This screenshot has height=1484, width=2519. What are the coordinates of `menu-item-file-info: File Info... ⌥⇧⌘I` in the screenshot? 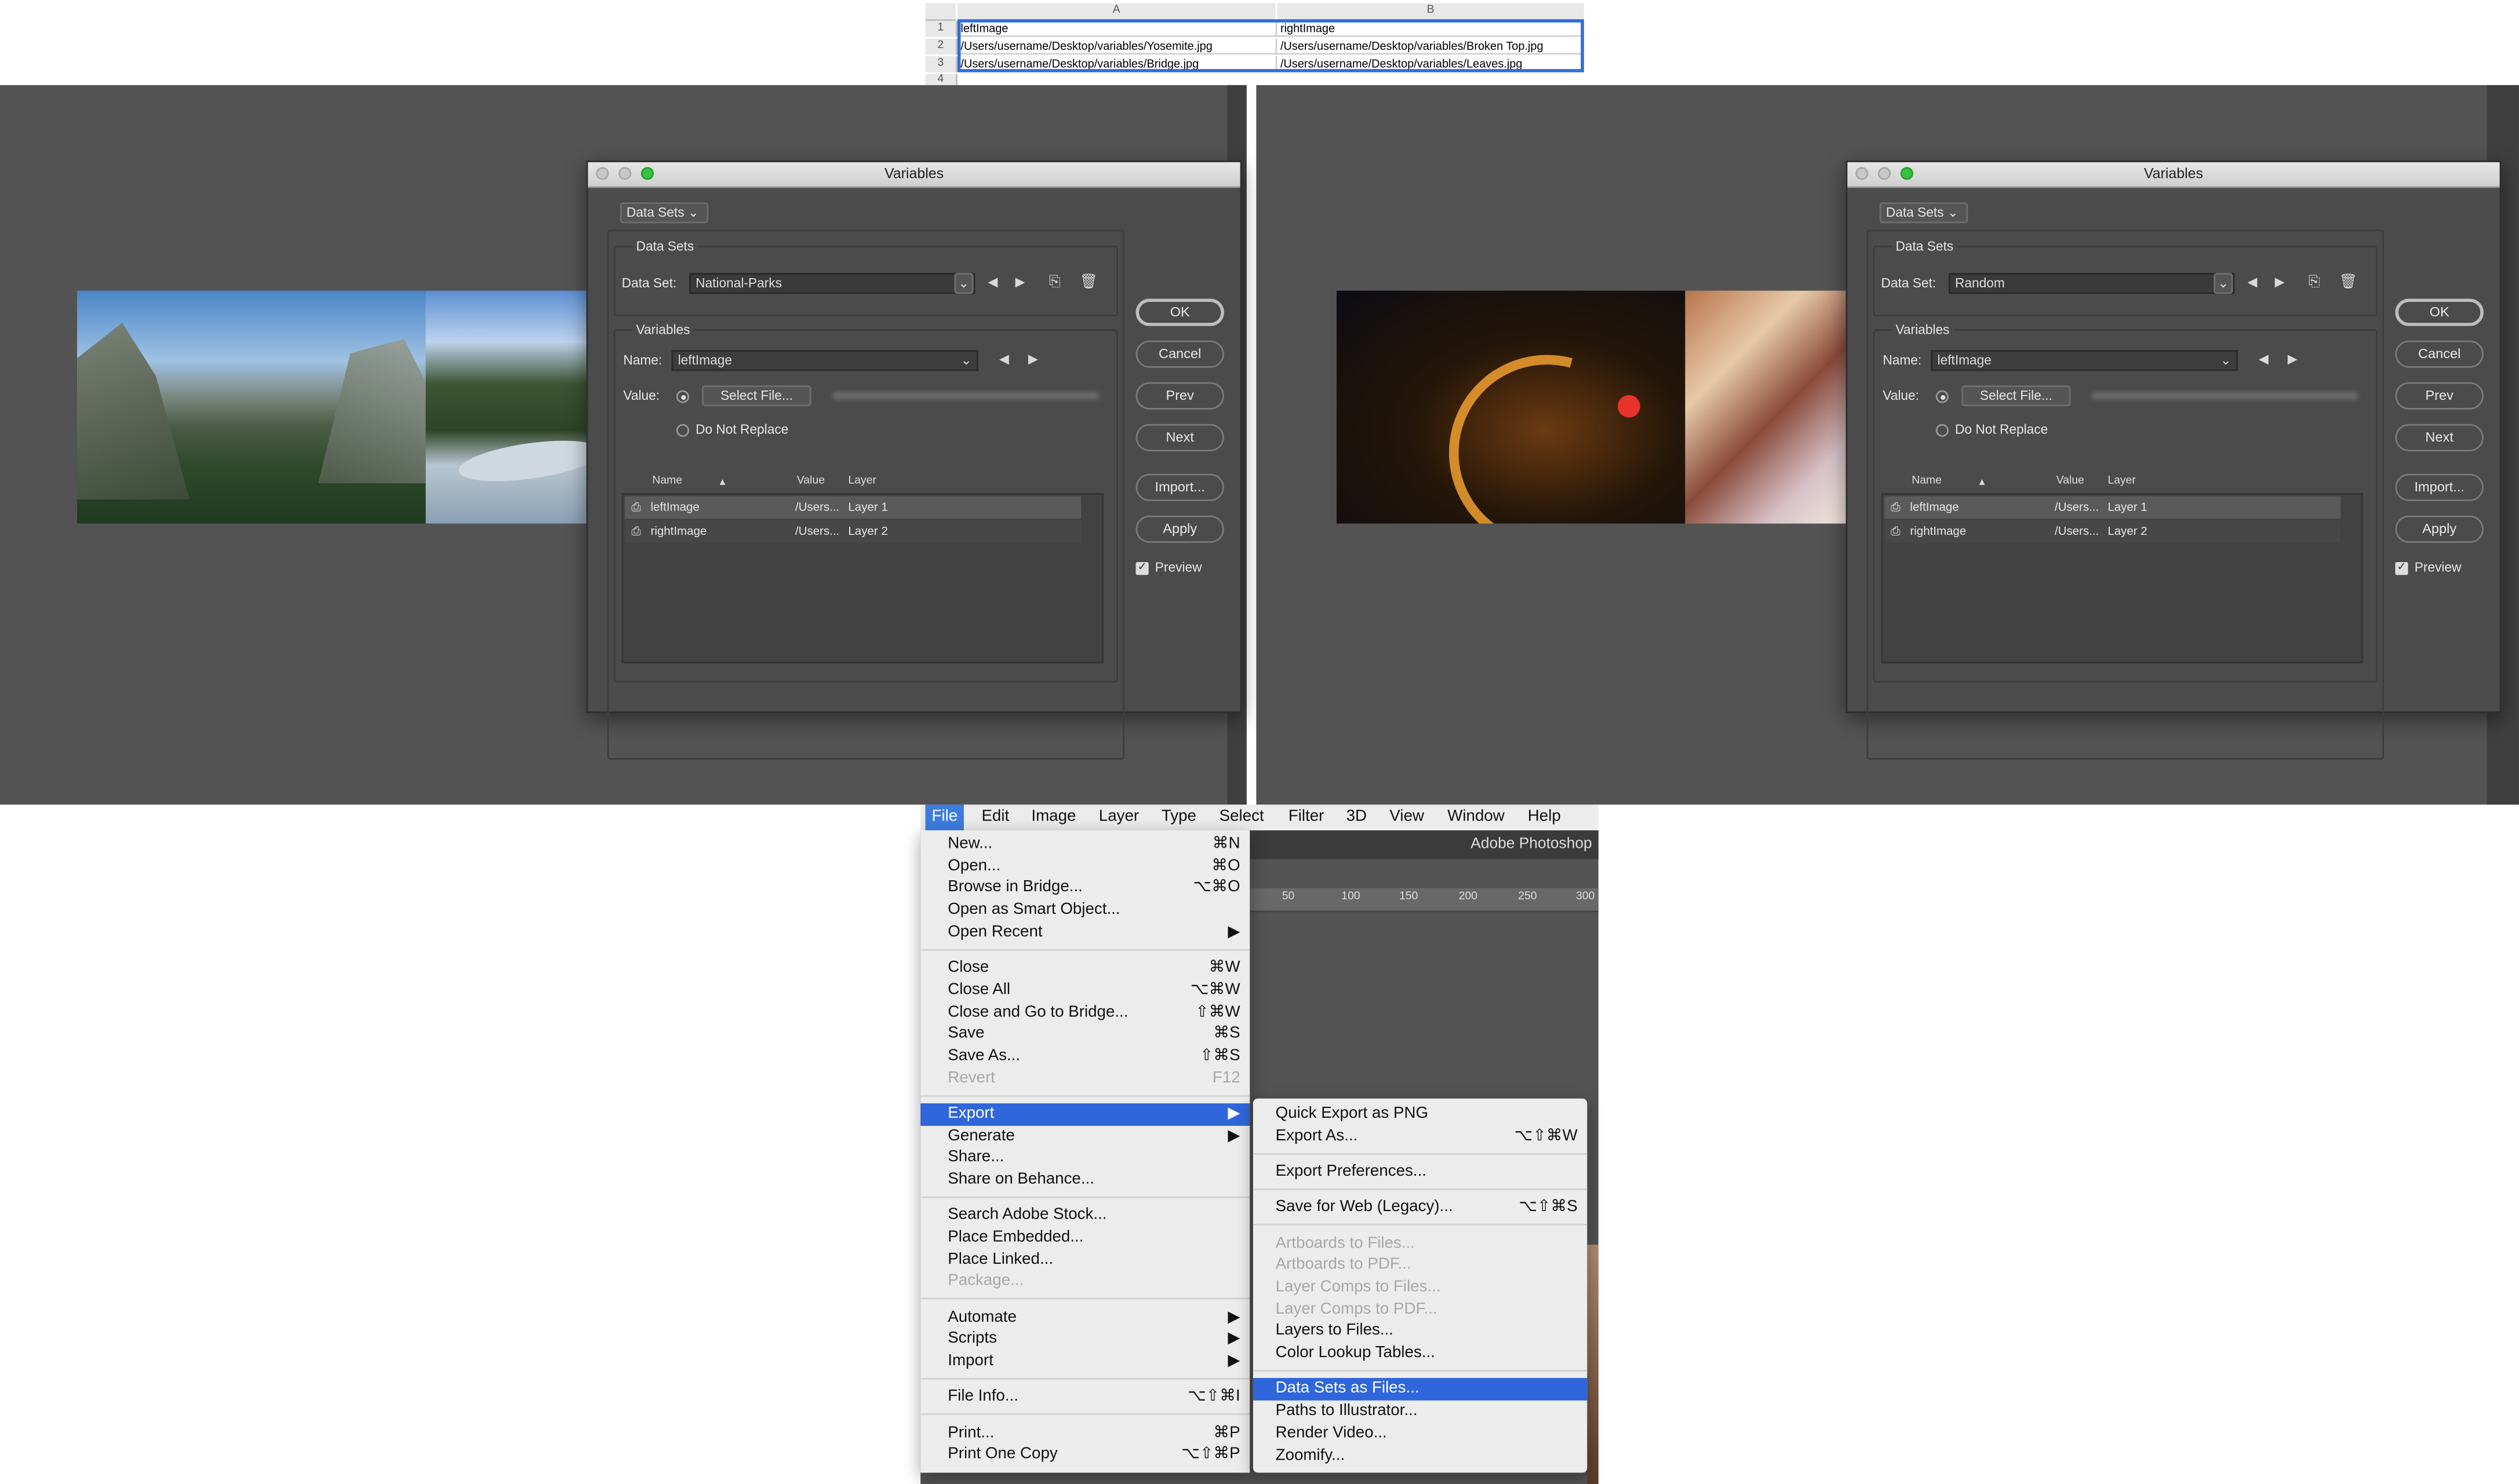 It's located at (1085, 1398).